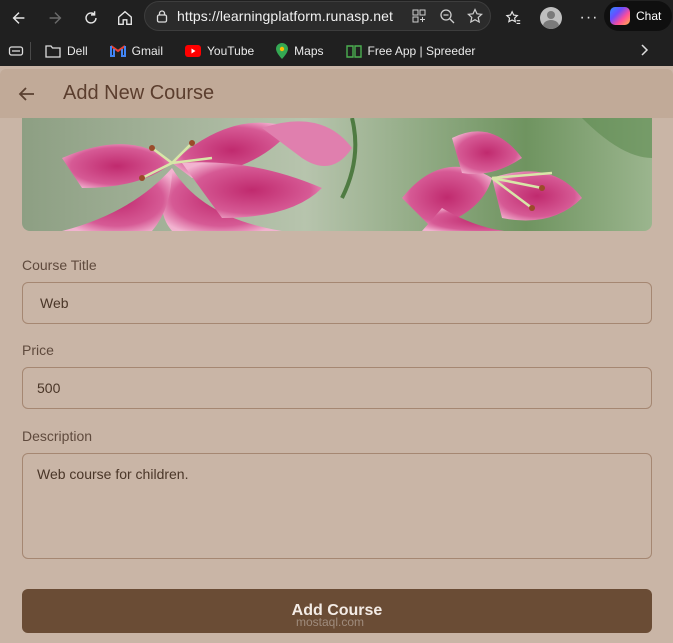  What do you see at coordinates (649, 16) in the screenshot?
I see `chat-label: Chat` at bounding box center [649, 16].